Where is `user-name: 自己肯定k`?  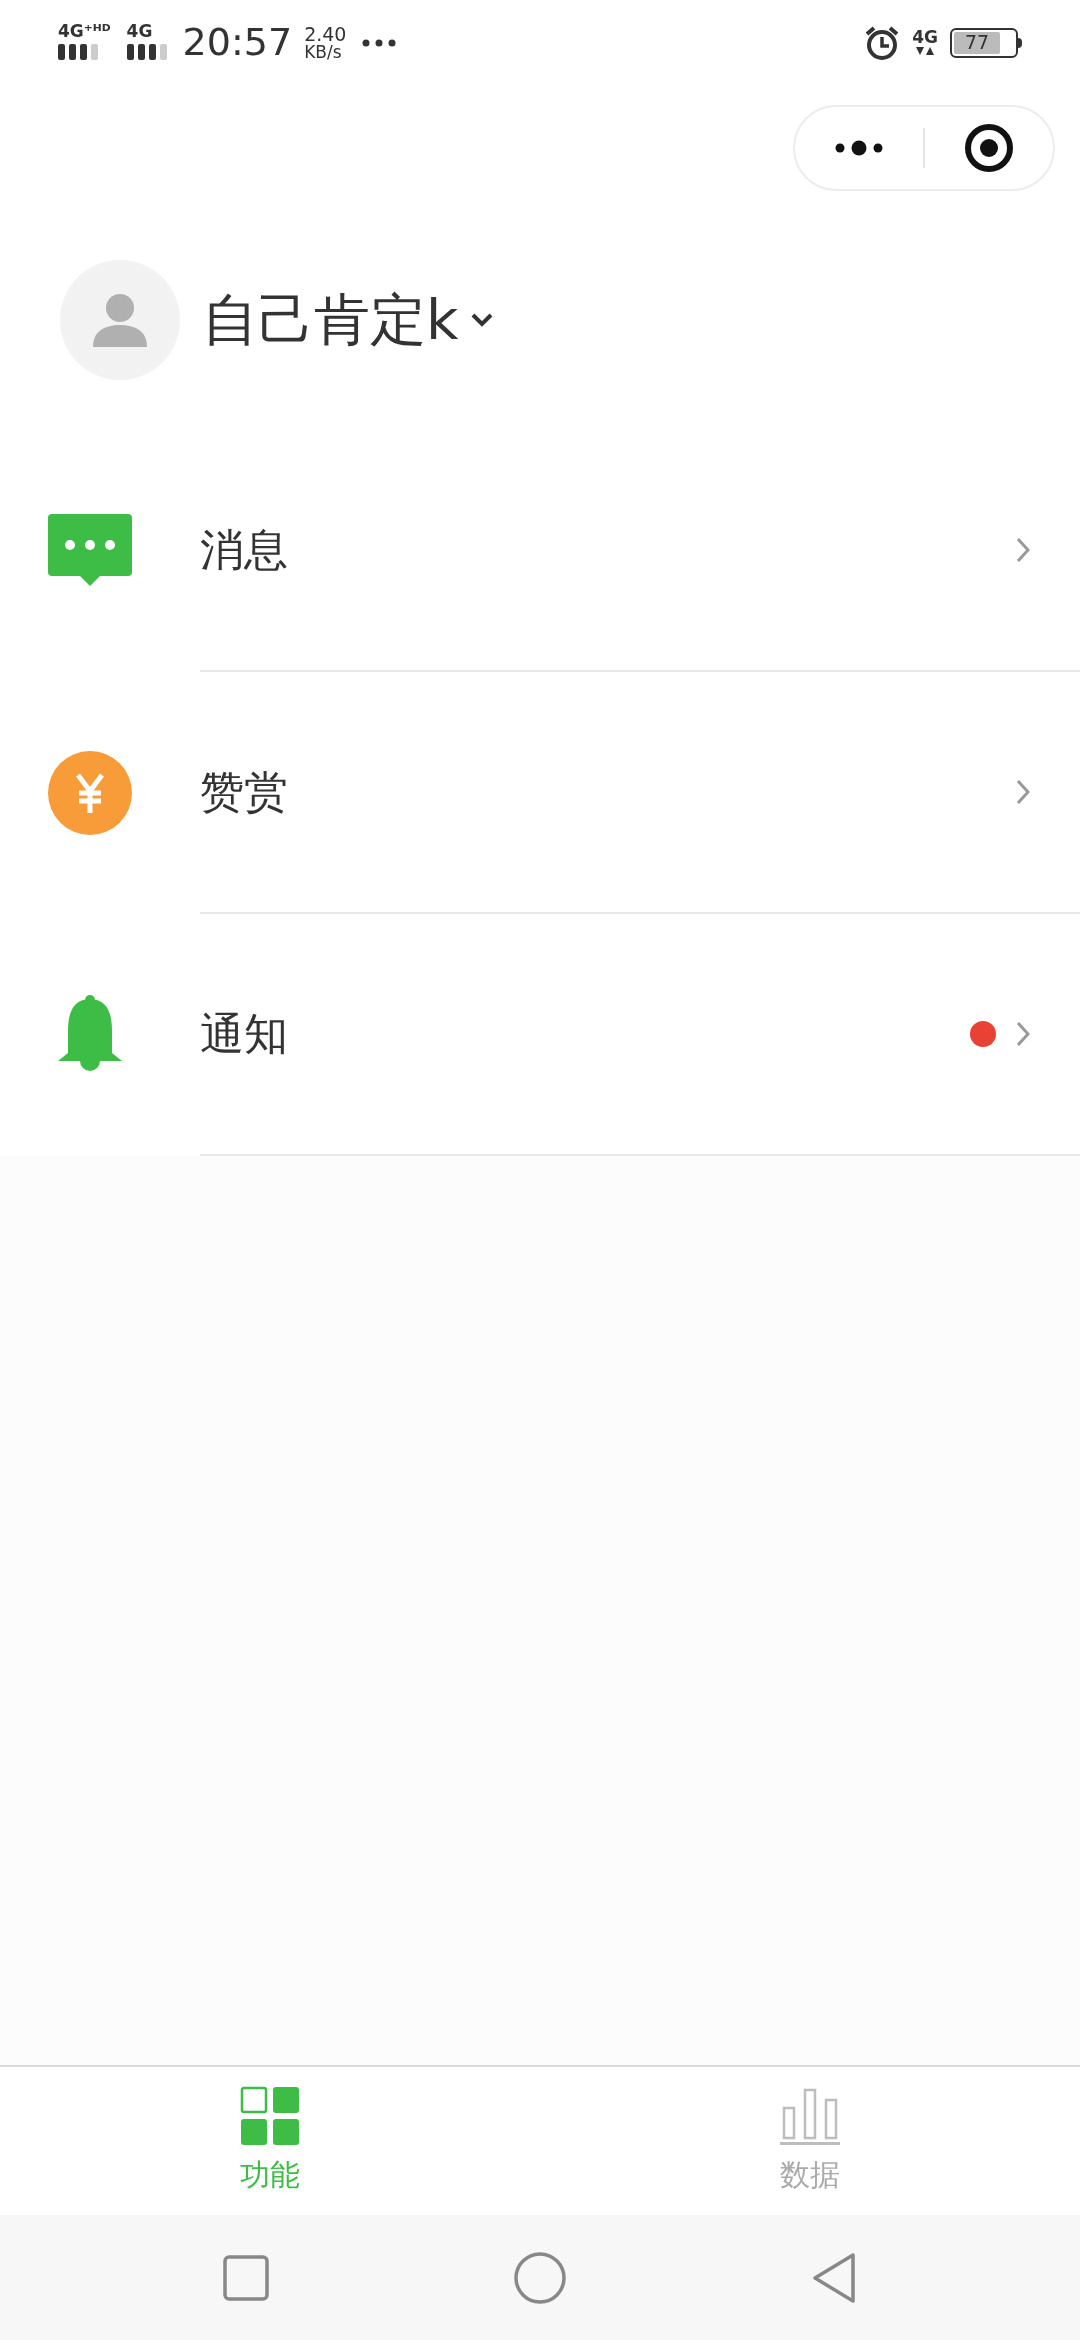 user-name: 自己肯定k is located at coordinates (330, 320).